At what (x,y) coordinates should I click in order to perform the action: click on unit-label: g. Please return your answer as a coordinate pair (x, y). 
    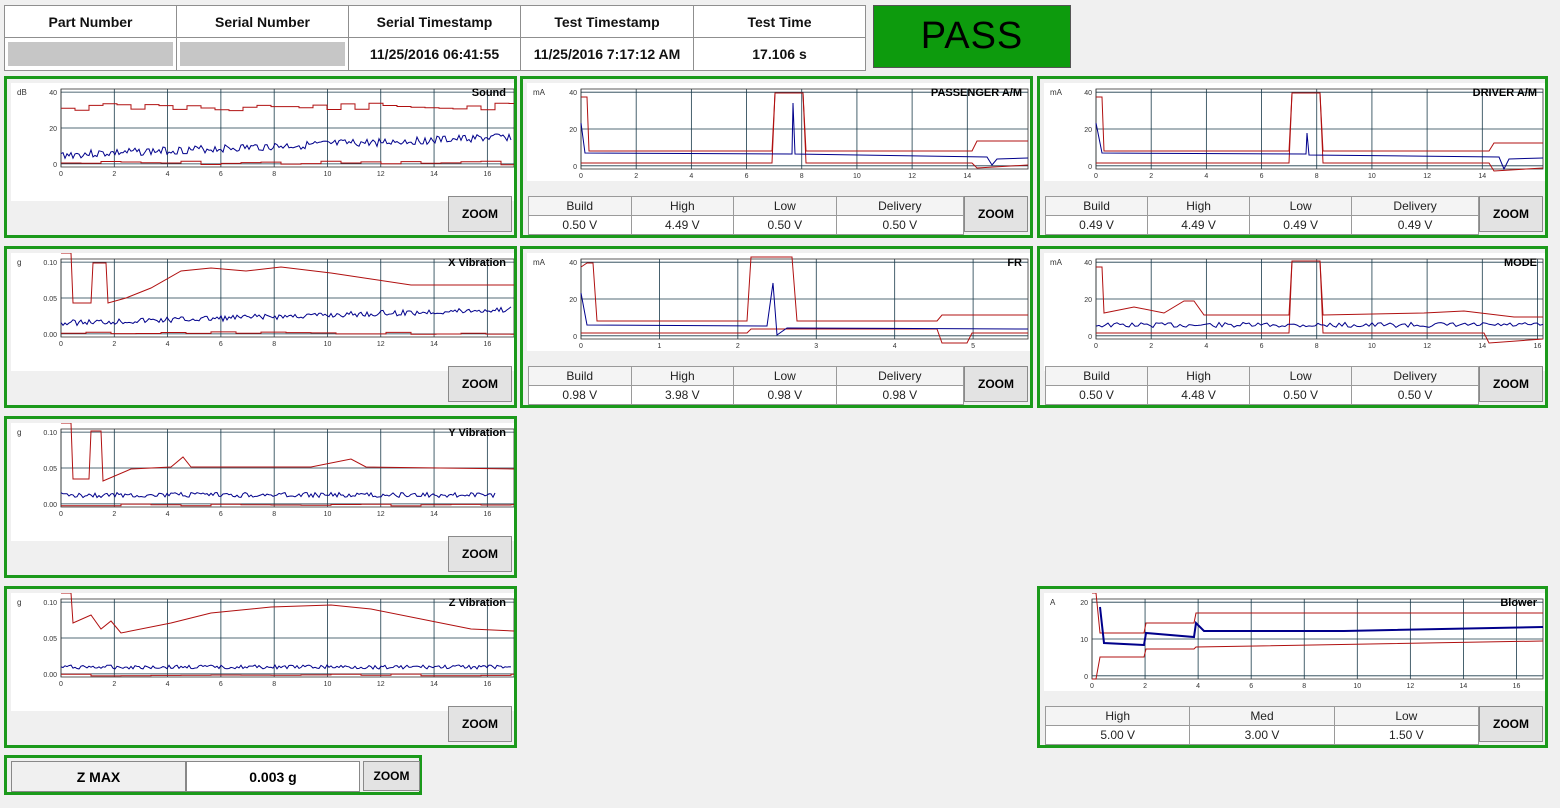
    Looking at the image, I should click on (19, 432).